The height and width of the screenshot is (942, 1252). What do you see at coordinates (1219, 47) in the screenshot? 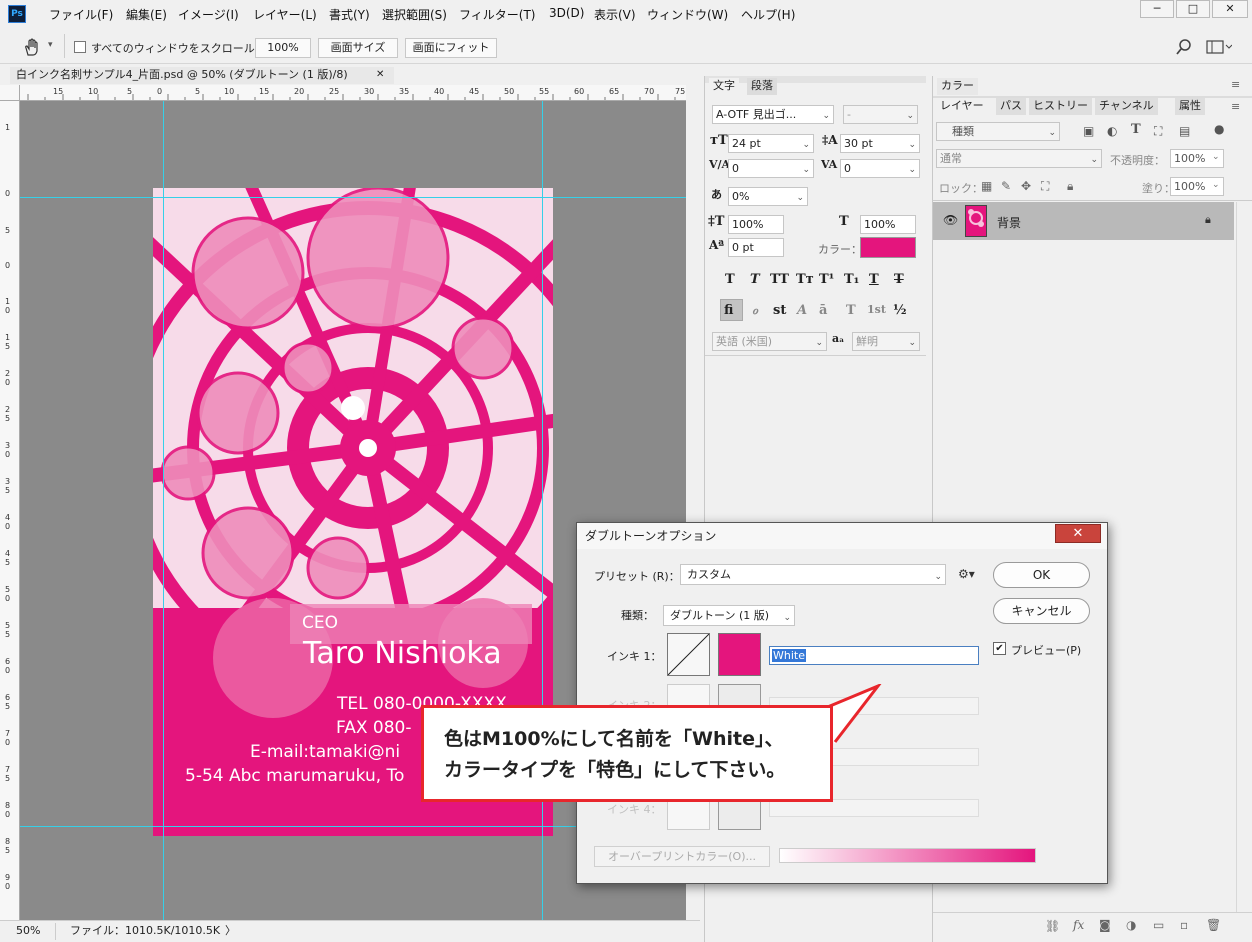
I see `workspace-icon` at bounding box center [1219, 47].